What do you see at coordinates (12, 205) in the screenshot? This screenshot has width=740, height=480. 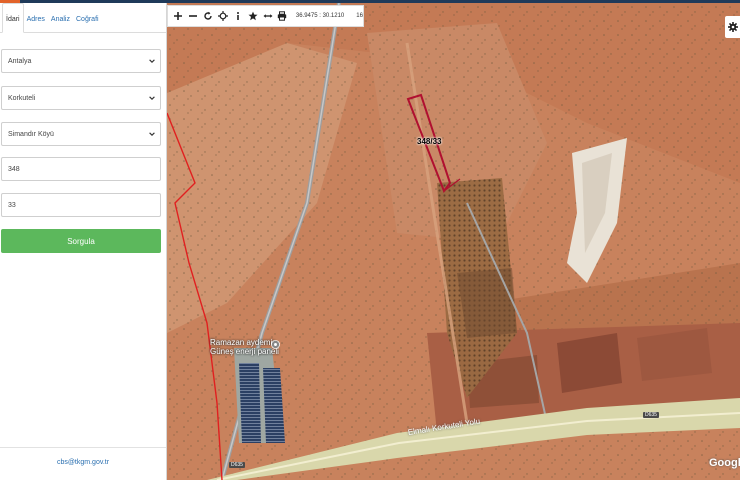 I see `parsel-input-value: 33` at bounding box center [12, 205].